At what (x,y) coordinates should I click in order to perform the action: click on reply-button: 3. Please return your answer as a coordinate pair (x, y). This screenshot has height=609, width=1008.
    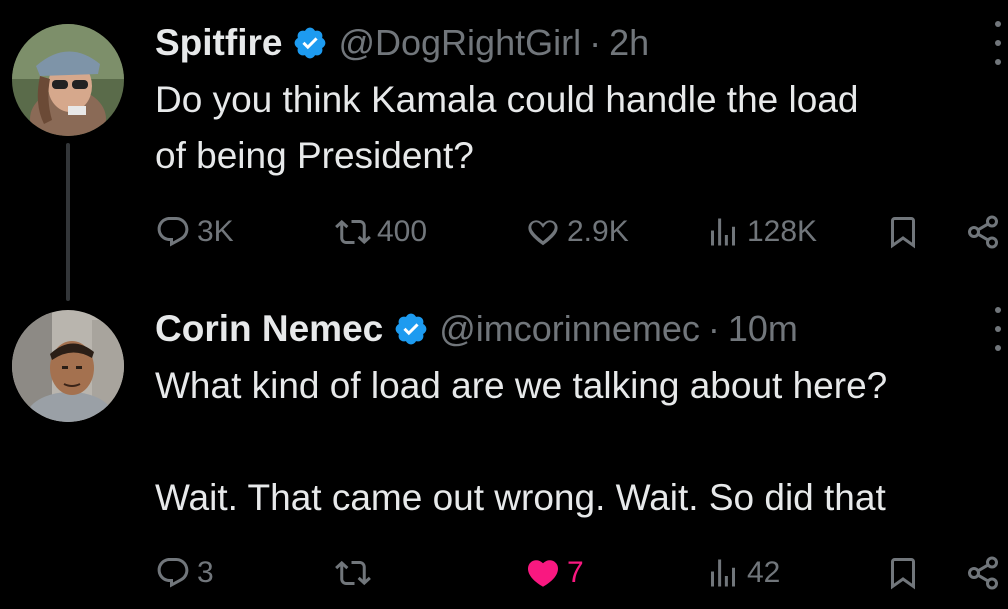
    Looking at the image, I should click on (184, 573).